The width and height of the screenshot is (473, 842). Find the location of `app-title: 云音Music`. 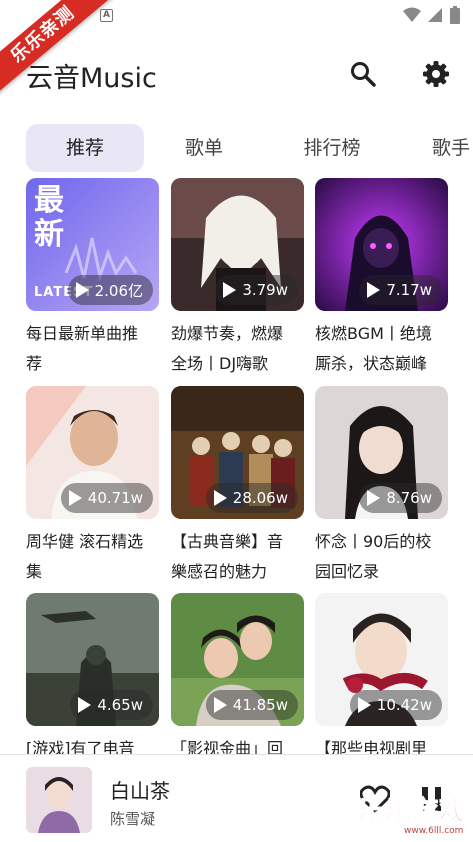

app-title: 云音Music is located at coordinates (91, 78).